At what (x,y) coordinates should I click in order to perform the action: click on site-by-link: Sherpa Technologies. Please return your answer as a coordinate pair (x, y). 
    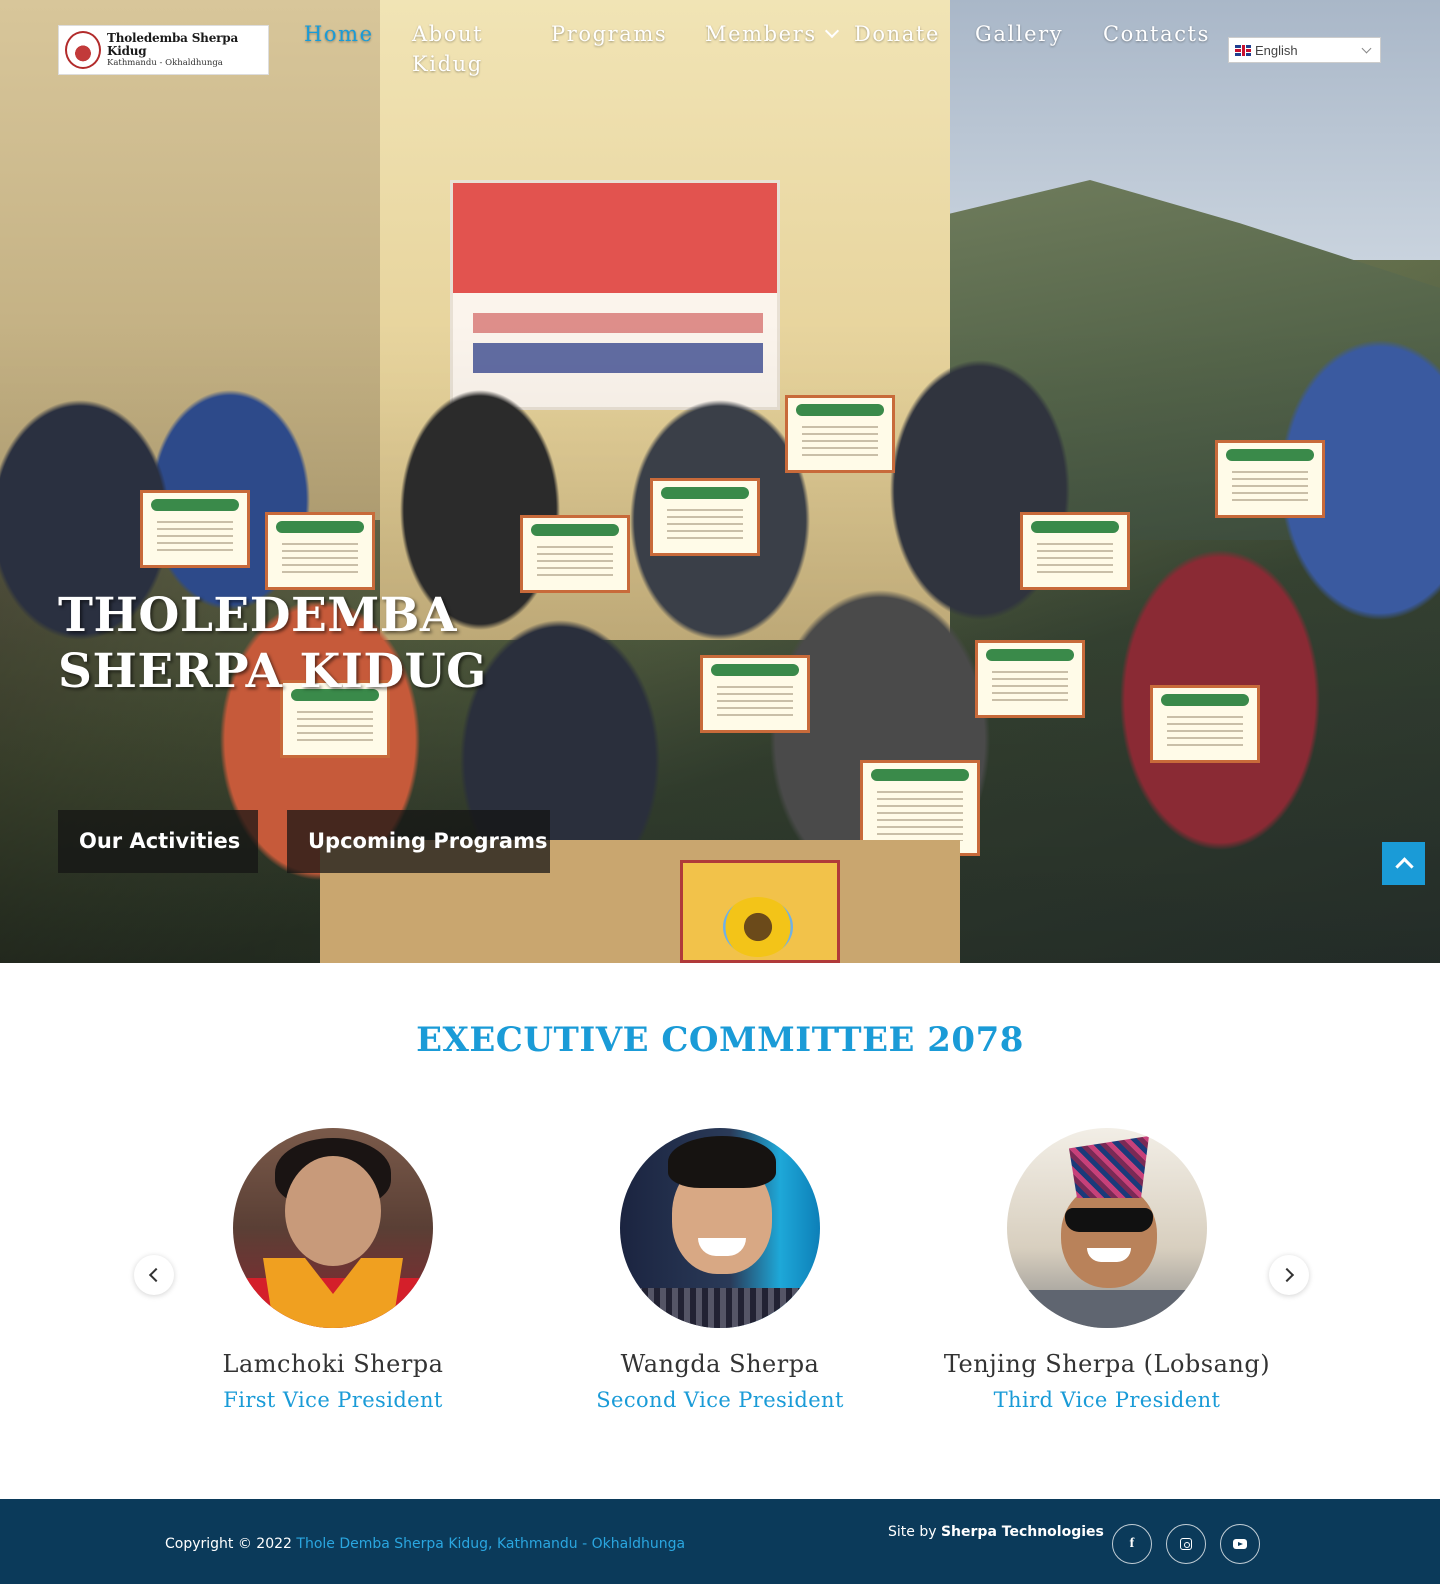
    Looking at the image, I should click on (1022, 1532).